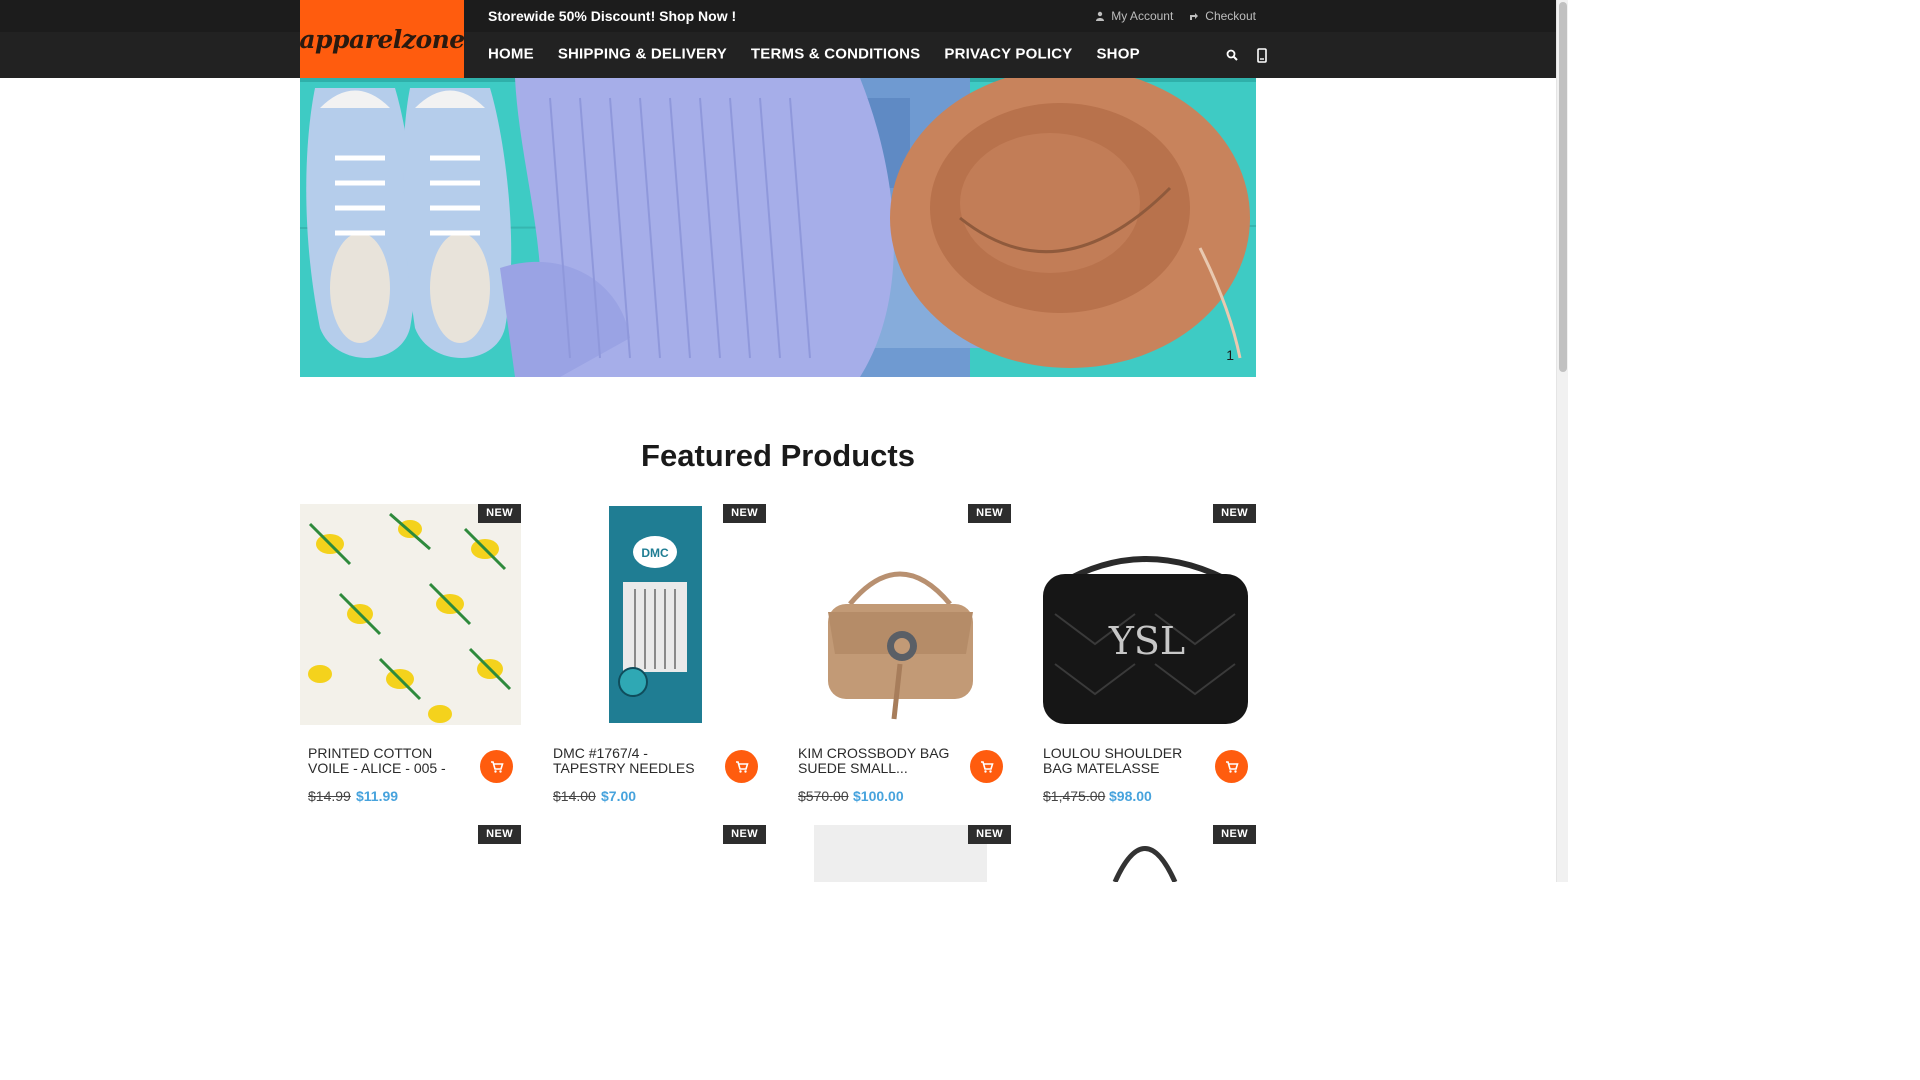 Image resolution: width=1920 pixels, height=1080 pixels. I want to click on original-price: $14.00, so click(574, 796).